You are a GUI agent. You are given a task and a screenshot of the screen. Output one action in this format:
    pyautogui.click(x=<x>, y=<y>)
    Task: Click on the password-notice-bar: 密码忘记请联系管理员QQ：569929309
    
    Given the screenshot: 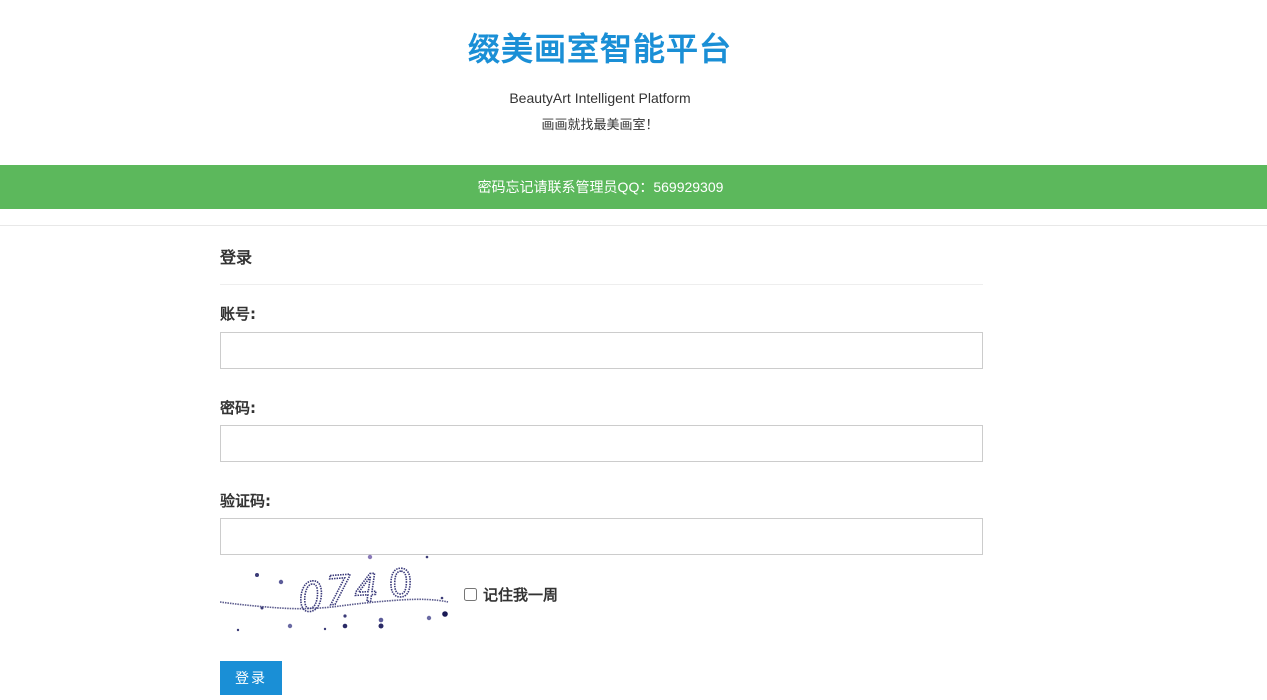 What is the action you would take?
    pyautogui.click(x=633, y=187)
    